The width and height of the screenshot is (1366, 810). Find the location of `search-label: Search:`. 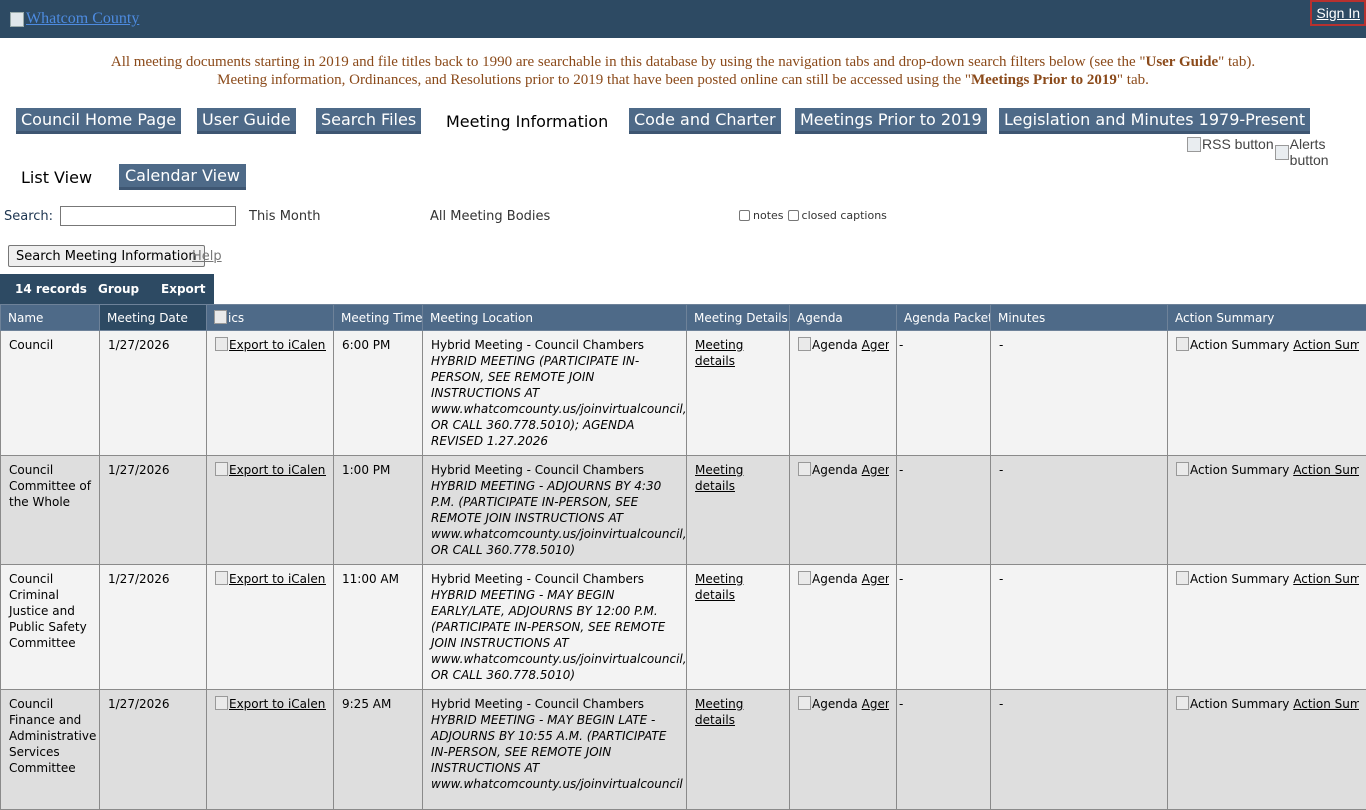

search-label: Search: is located at coordinates (28, 216).